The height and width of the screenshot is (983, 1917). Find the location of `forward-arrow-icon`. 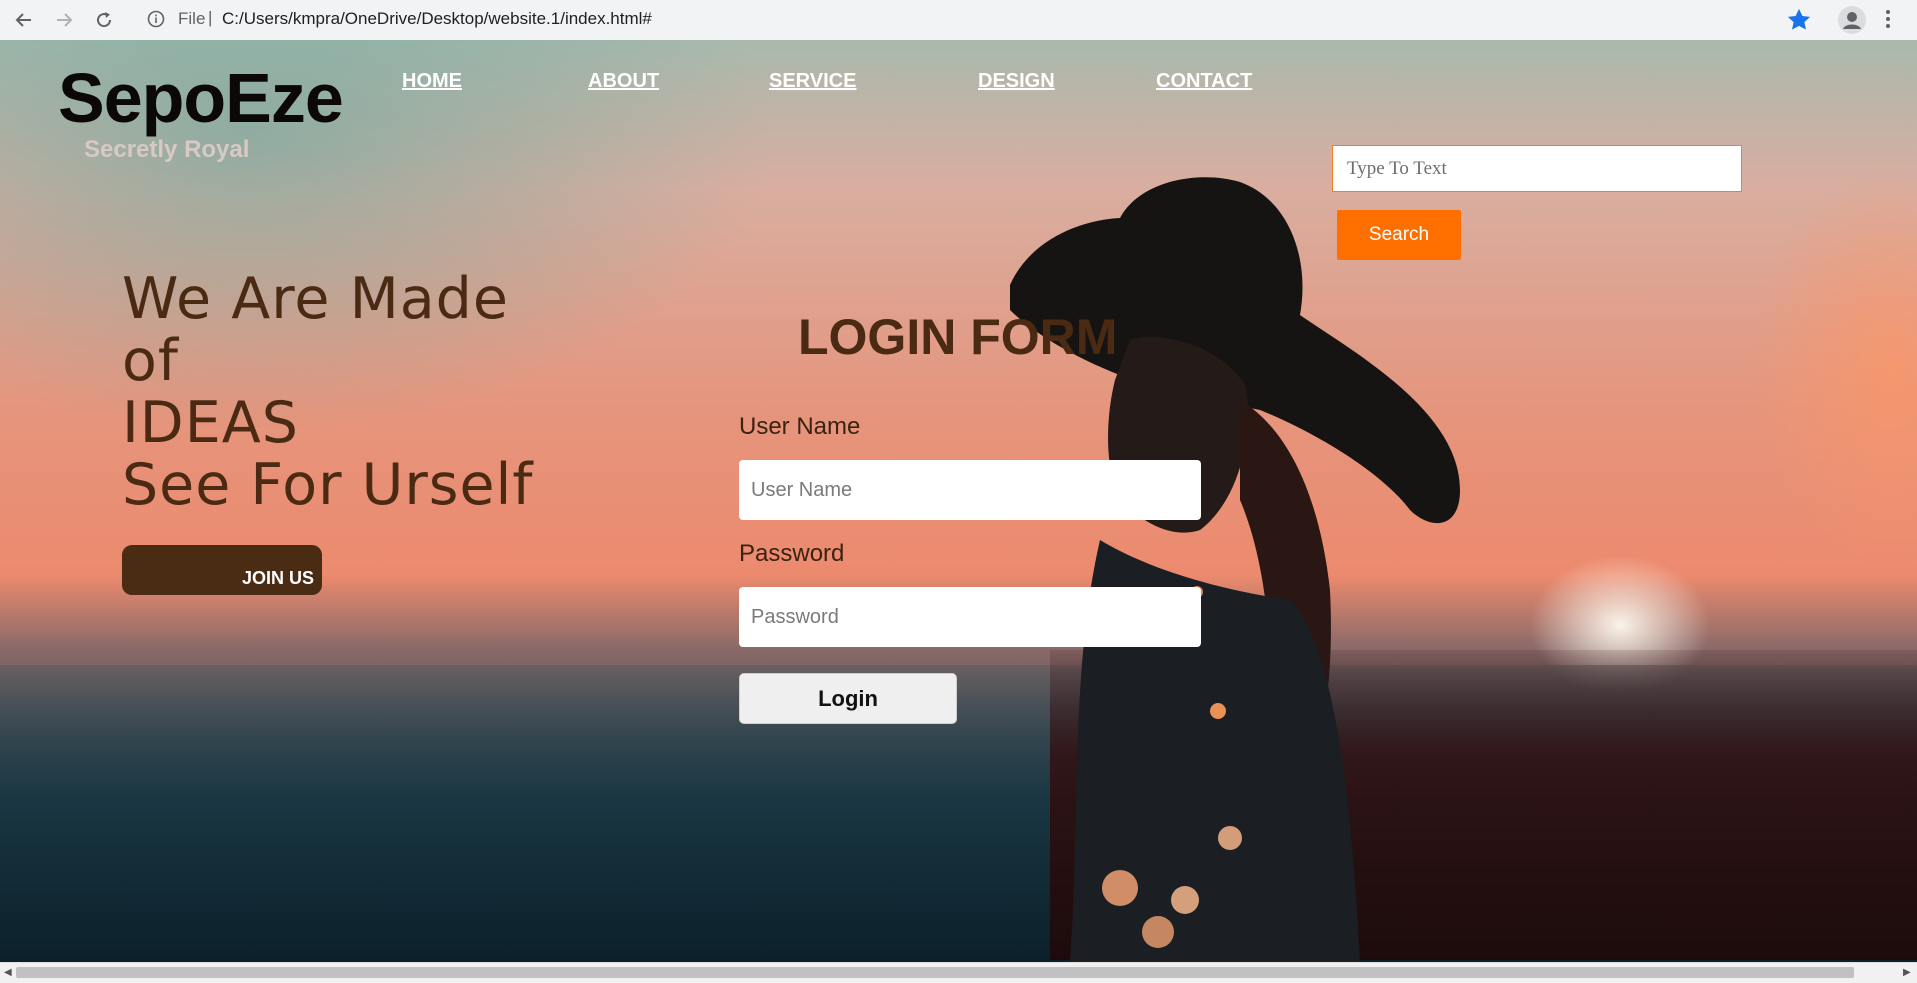

forward-arrow-icon is located at coordinates (65, 20).